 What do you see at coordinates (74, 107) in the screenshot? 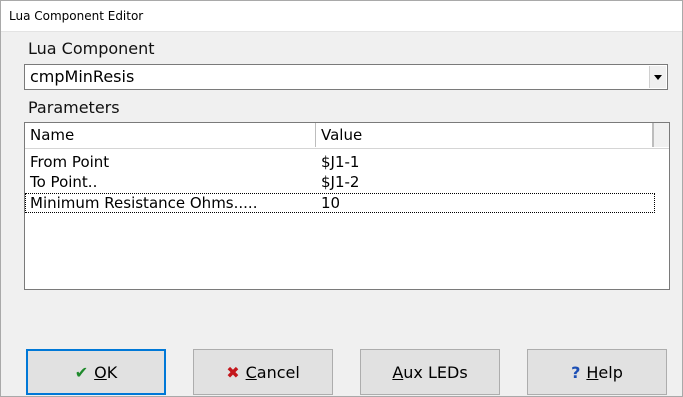
I see `parameters-label: Parameters` at bounding box center [74, 107].